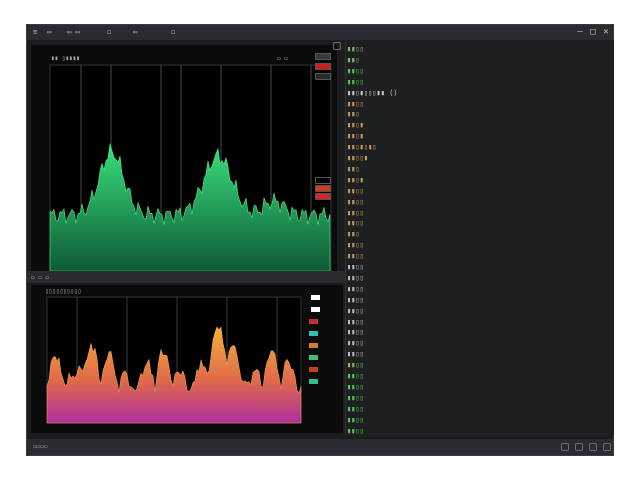 This screenshot has width=640, height=480. What do you see at coordinates (173, 33) in the screenshot?
I see `toolbar-item-5: ◻` at bounding box center [173, 33].